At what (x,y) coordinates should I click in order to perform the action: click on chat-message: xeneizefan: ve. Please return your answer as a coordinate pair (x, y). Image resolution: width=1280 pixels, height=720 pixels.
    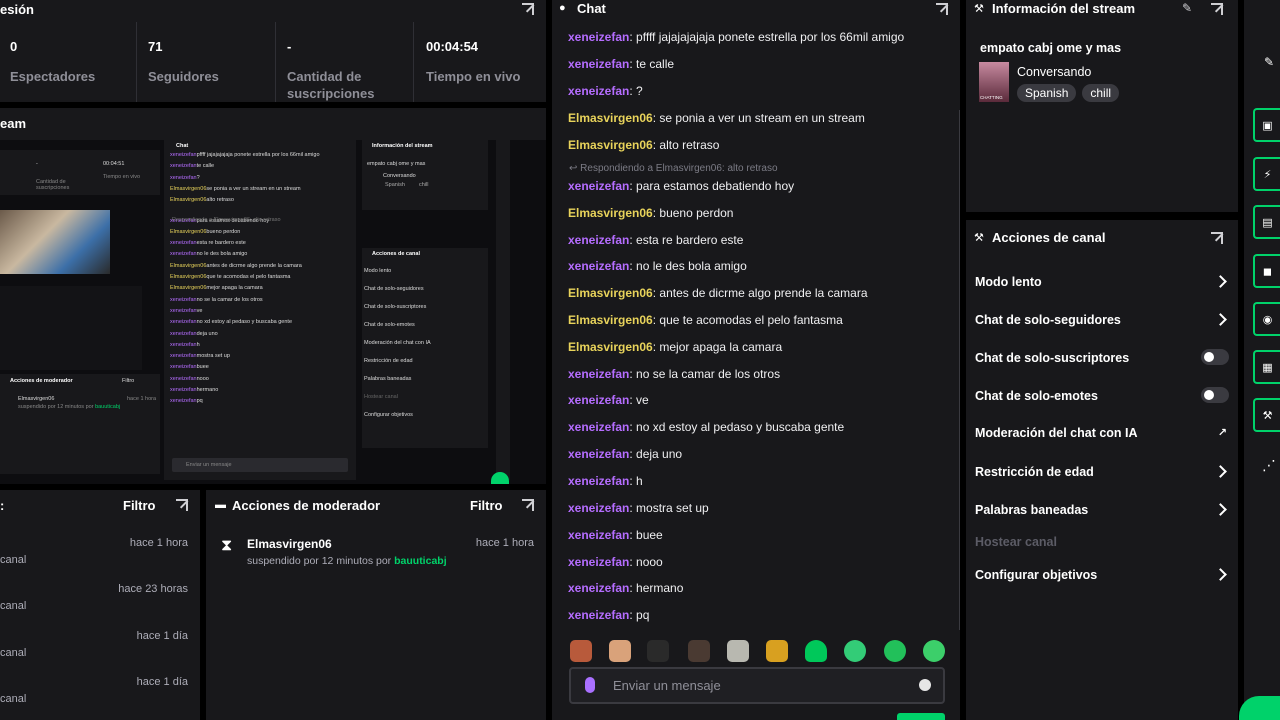
    Looking at the image, I should click on (608, 400).